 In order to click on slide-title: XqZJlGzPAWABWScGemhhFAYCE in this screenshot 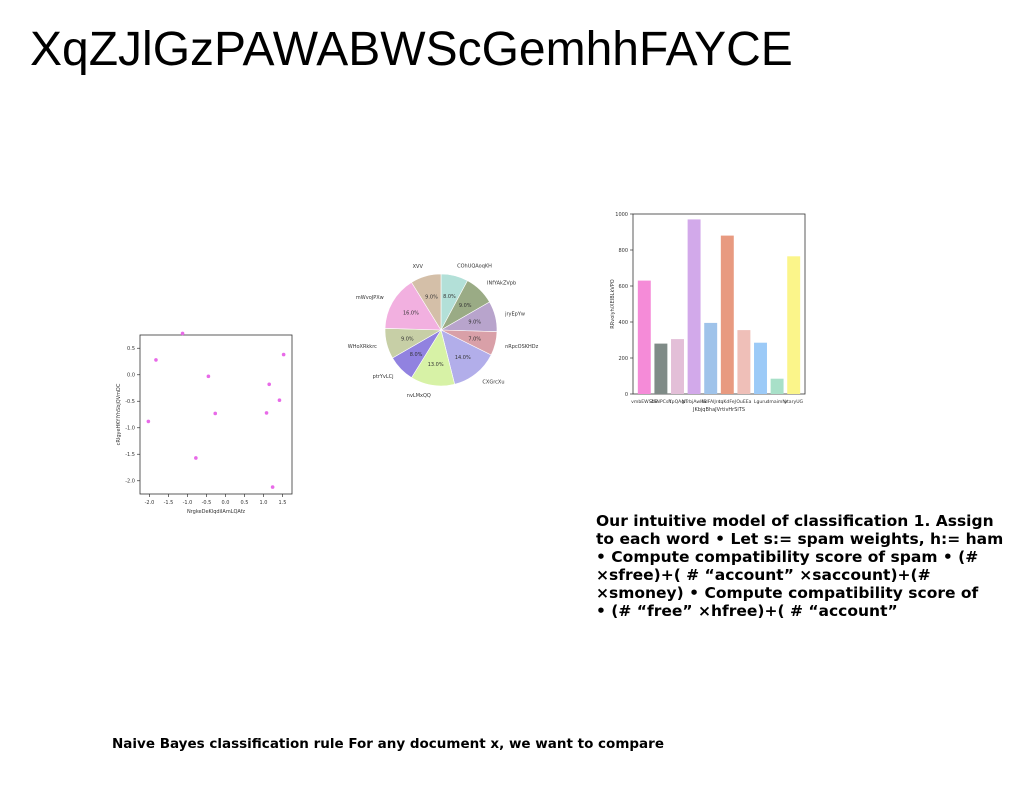, I will do `click(411, 49)`.